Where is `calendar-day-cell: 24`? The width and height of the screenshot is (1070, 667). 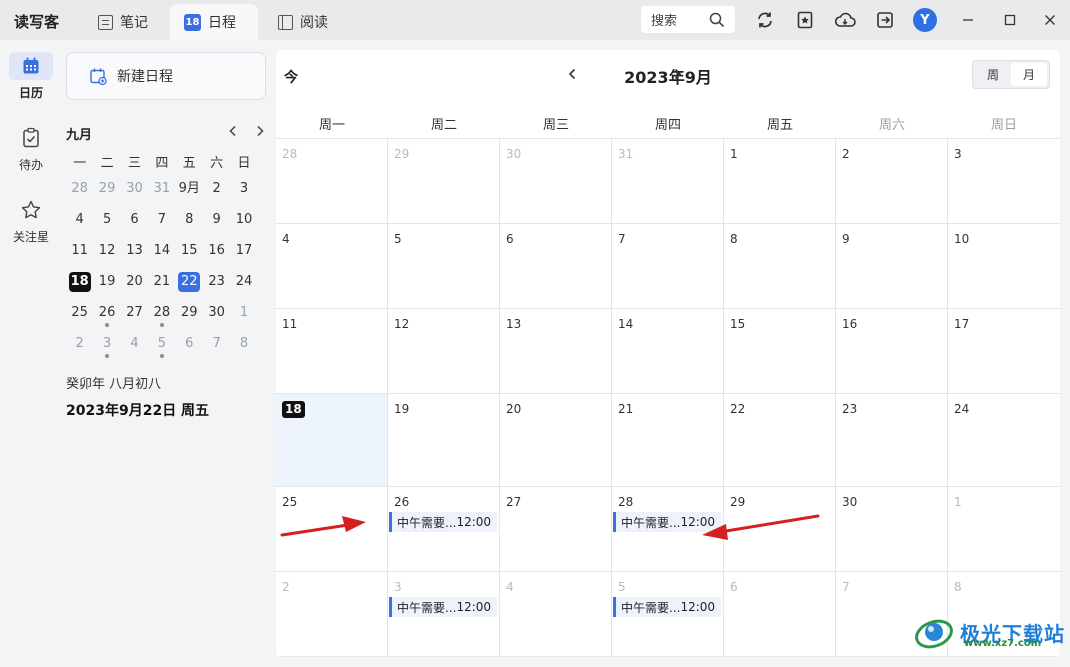
calendar-day-cell: 24 is located at coordinates (1004, 440).